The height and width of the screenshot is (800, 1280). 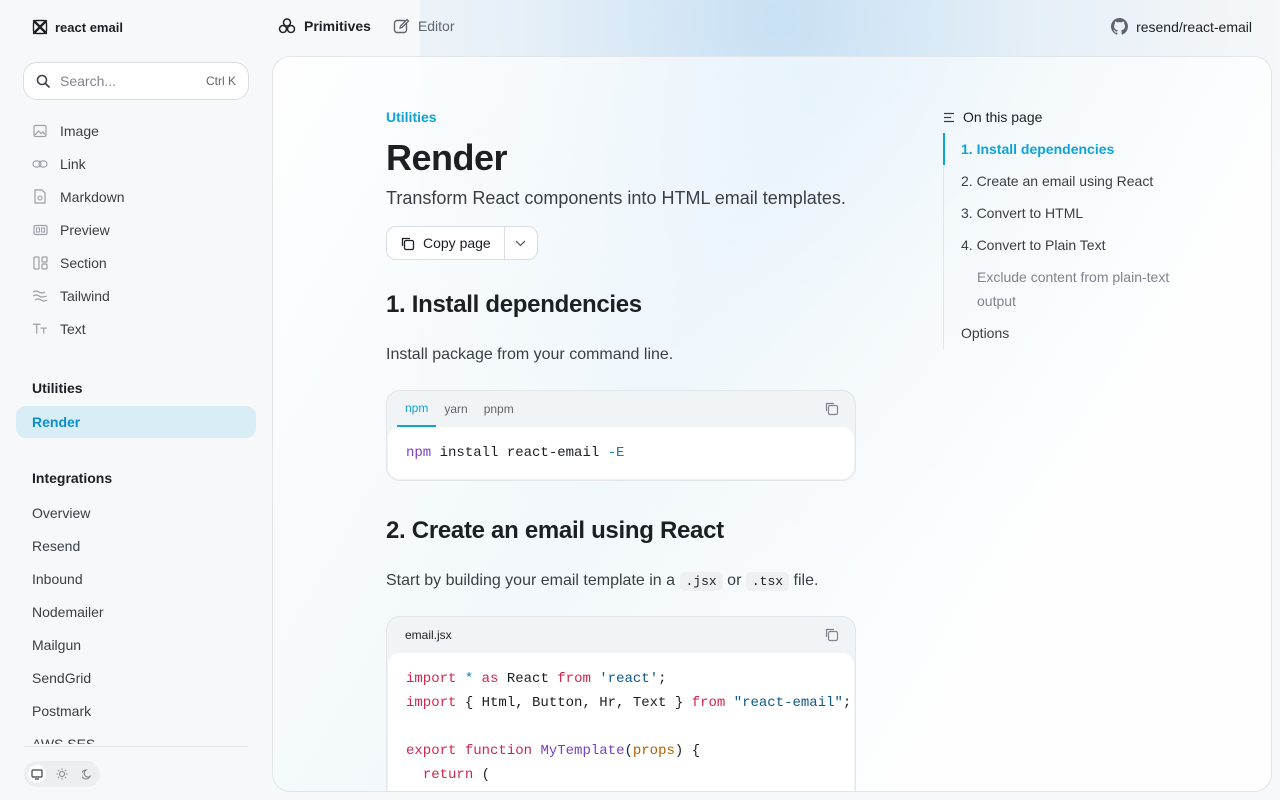 I want to click on tab-yarn: yarn, so click(x=455, y=409).